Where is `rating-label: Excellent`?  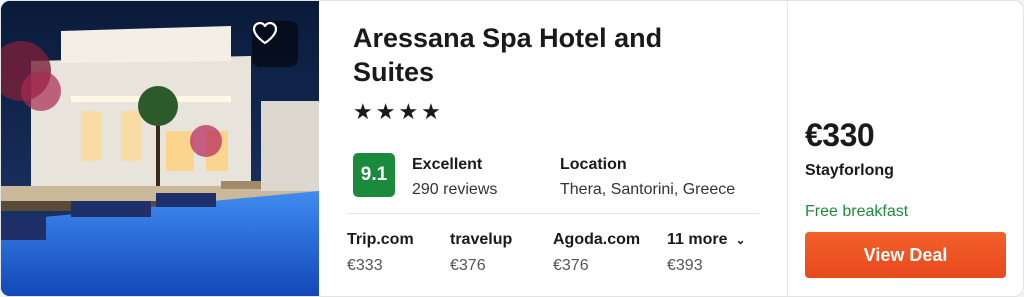
rating-label: Excellent is located at coordinates (447, 164).